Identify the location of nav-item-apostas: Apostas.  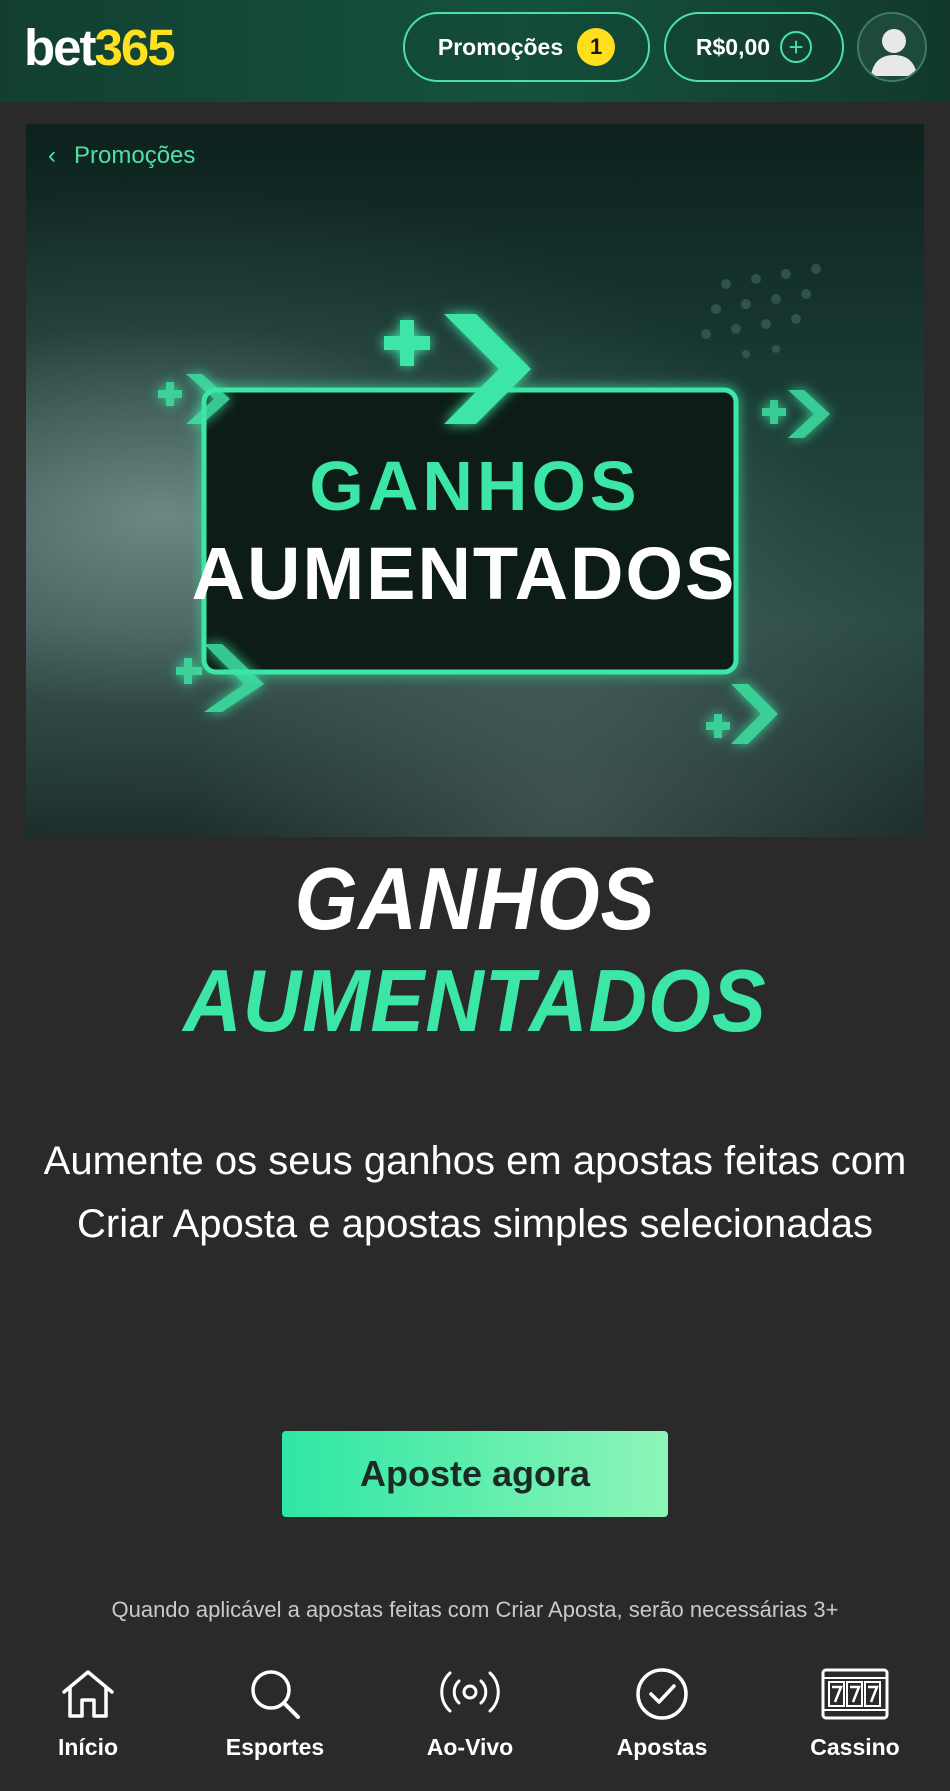
(662, 1713).